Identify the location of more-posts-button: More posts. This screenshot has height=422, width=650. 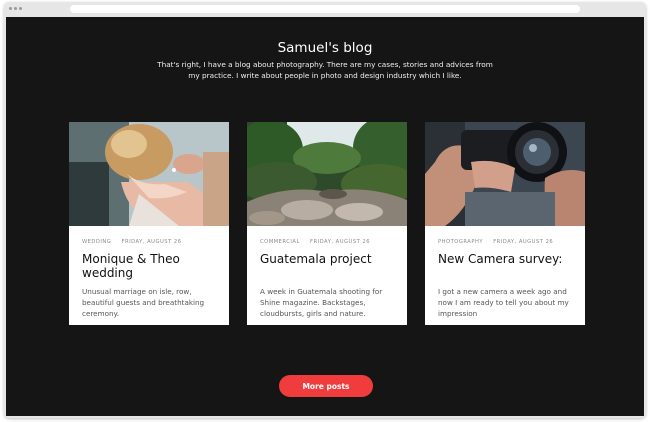
(326, 386).